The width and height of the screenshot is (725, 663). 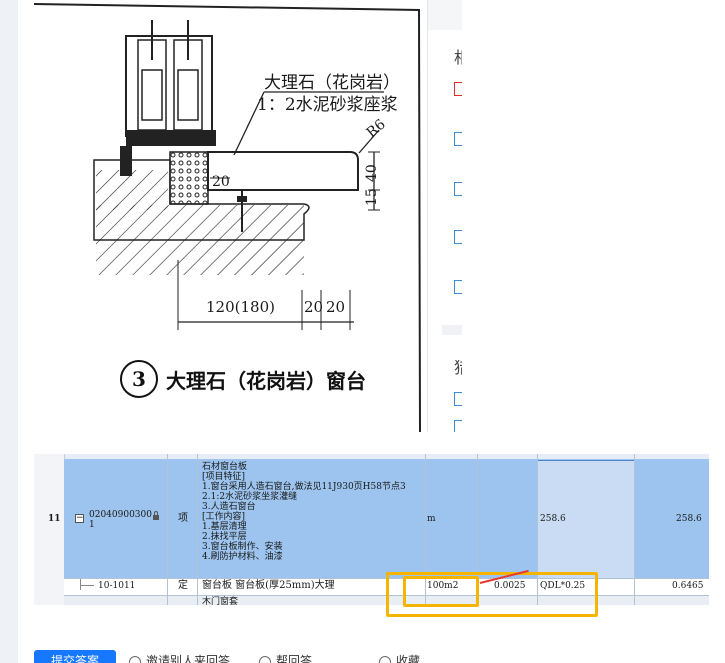 I want to click on dim-15: 15, so click(x=372, y=197).